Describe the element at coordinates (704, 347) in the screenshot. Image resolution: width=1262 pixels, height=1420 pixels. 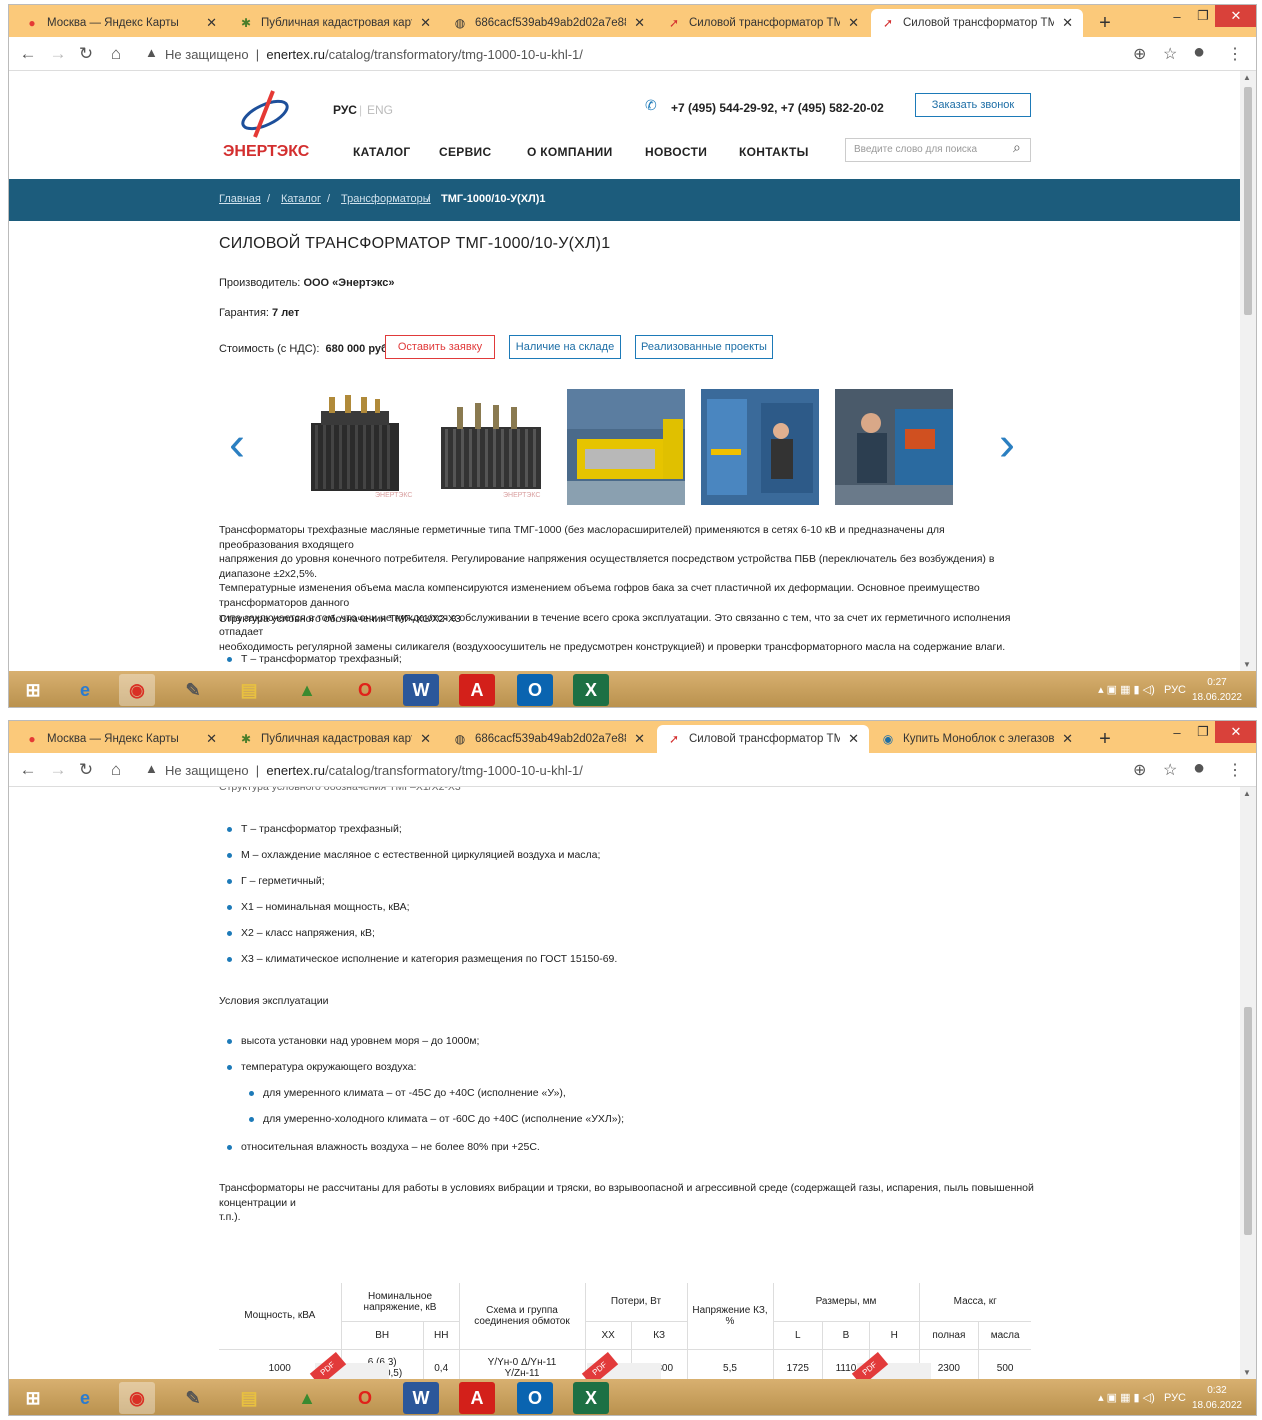
I see `projects-button: Реализованные проекты` at that location.